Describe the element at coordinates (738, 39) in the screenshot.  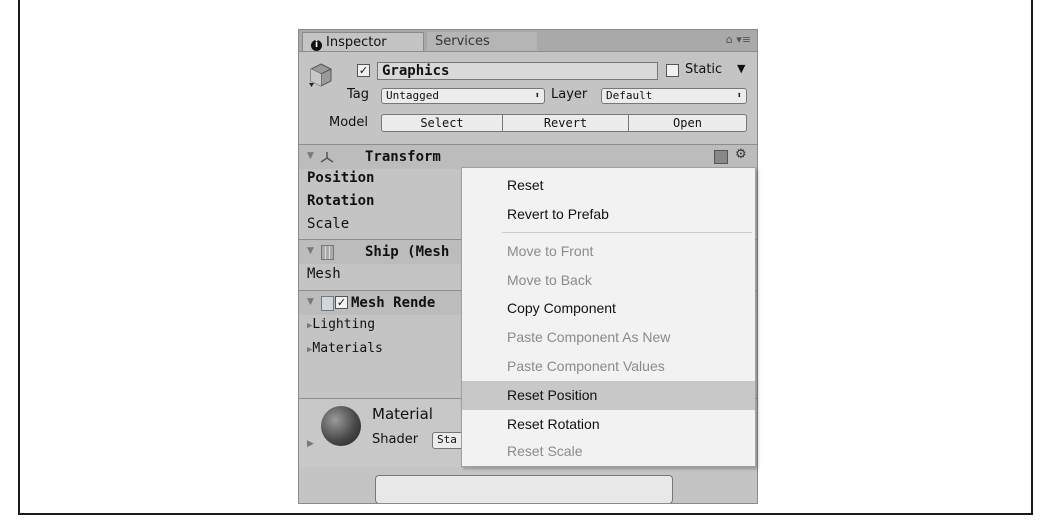
I see `lock-menu-icon: ⌂ ▾≡` at that location.